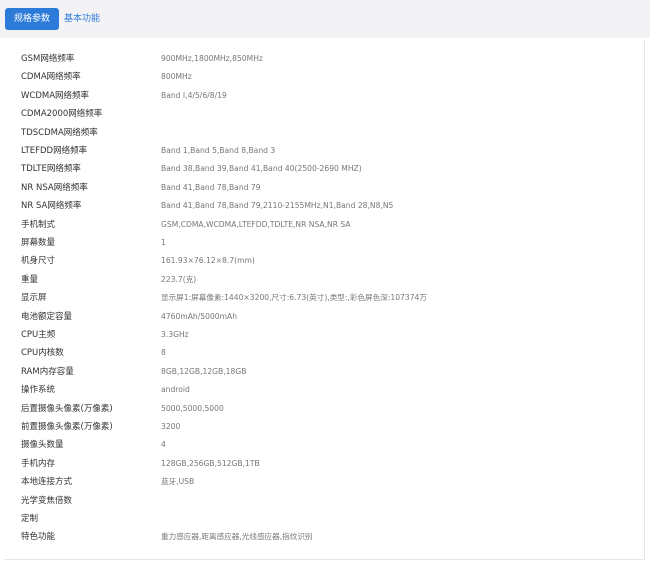  I want to click on spec-value: 4760mAh/5000mAh, so click(199, 316).